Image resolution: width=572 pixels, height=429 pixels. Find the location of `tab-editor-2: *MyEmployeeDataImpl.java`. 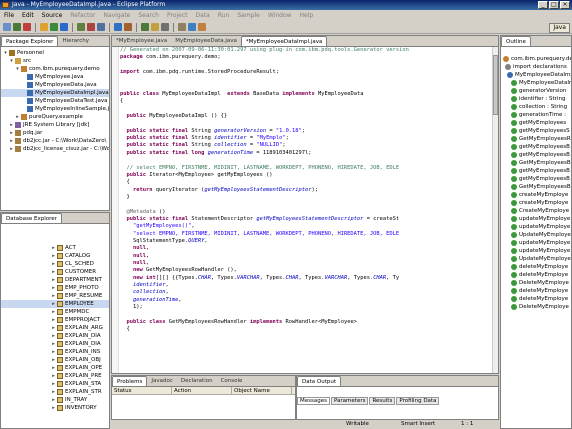

tab-editor-2: *MyEmployeeDataImpl.java is located at coordinates (284, 41).